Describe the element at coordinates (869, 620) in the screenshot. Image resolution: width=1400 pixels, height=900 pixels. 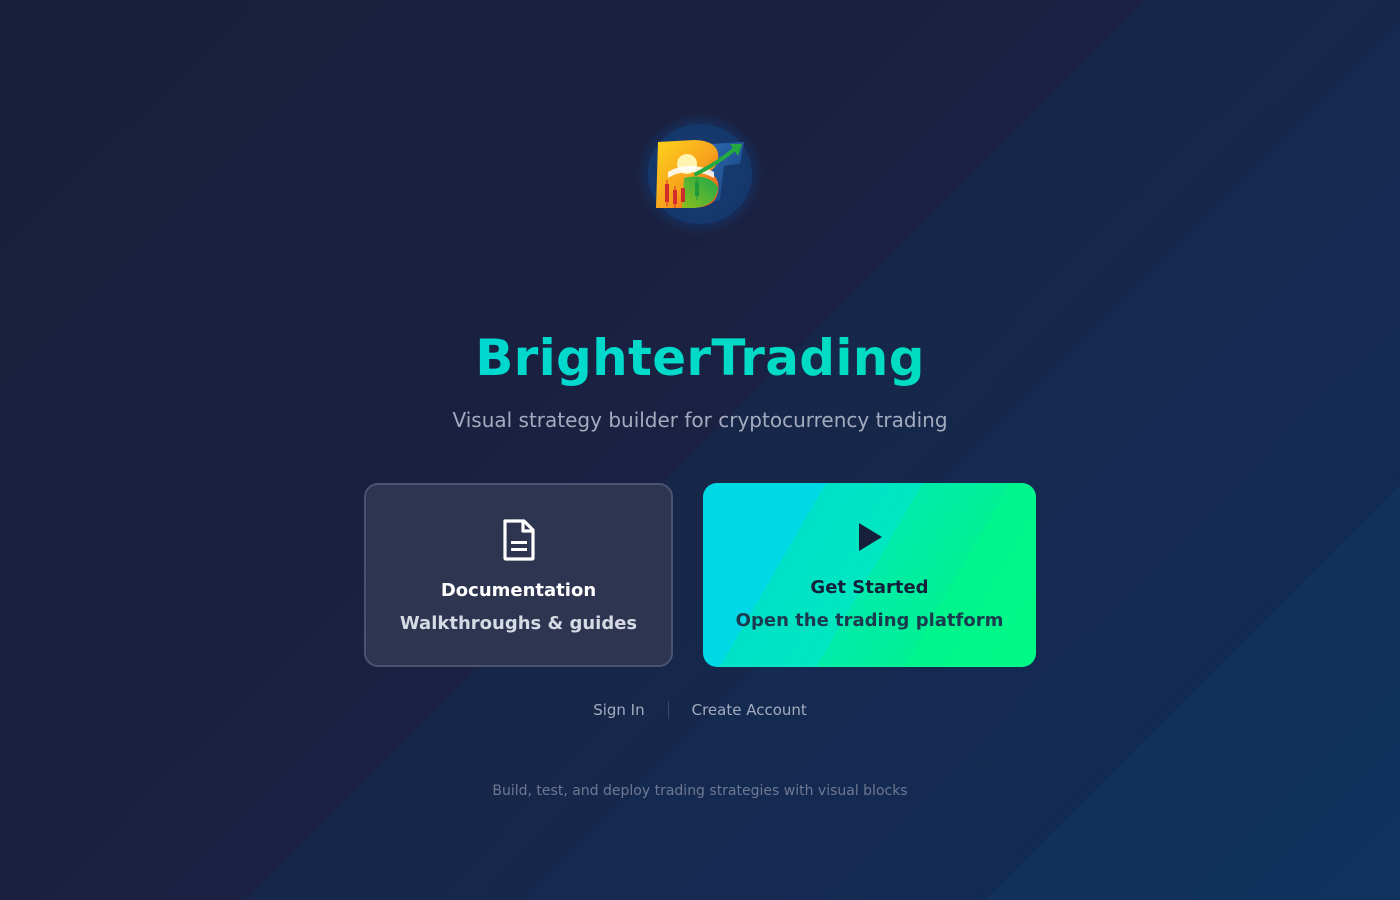
I see `get-started-card-subtitle: Open the trading platform` at that location.